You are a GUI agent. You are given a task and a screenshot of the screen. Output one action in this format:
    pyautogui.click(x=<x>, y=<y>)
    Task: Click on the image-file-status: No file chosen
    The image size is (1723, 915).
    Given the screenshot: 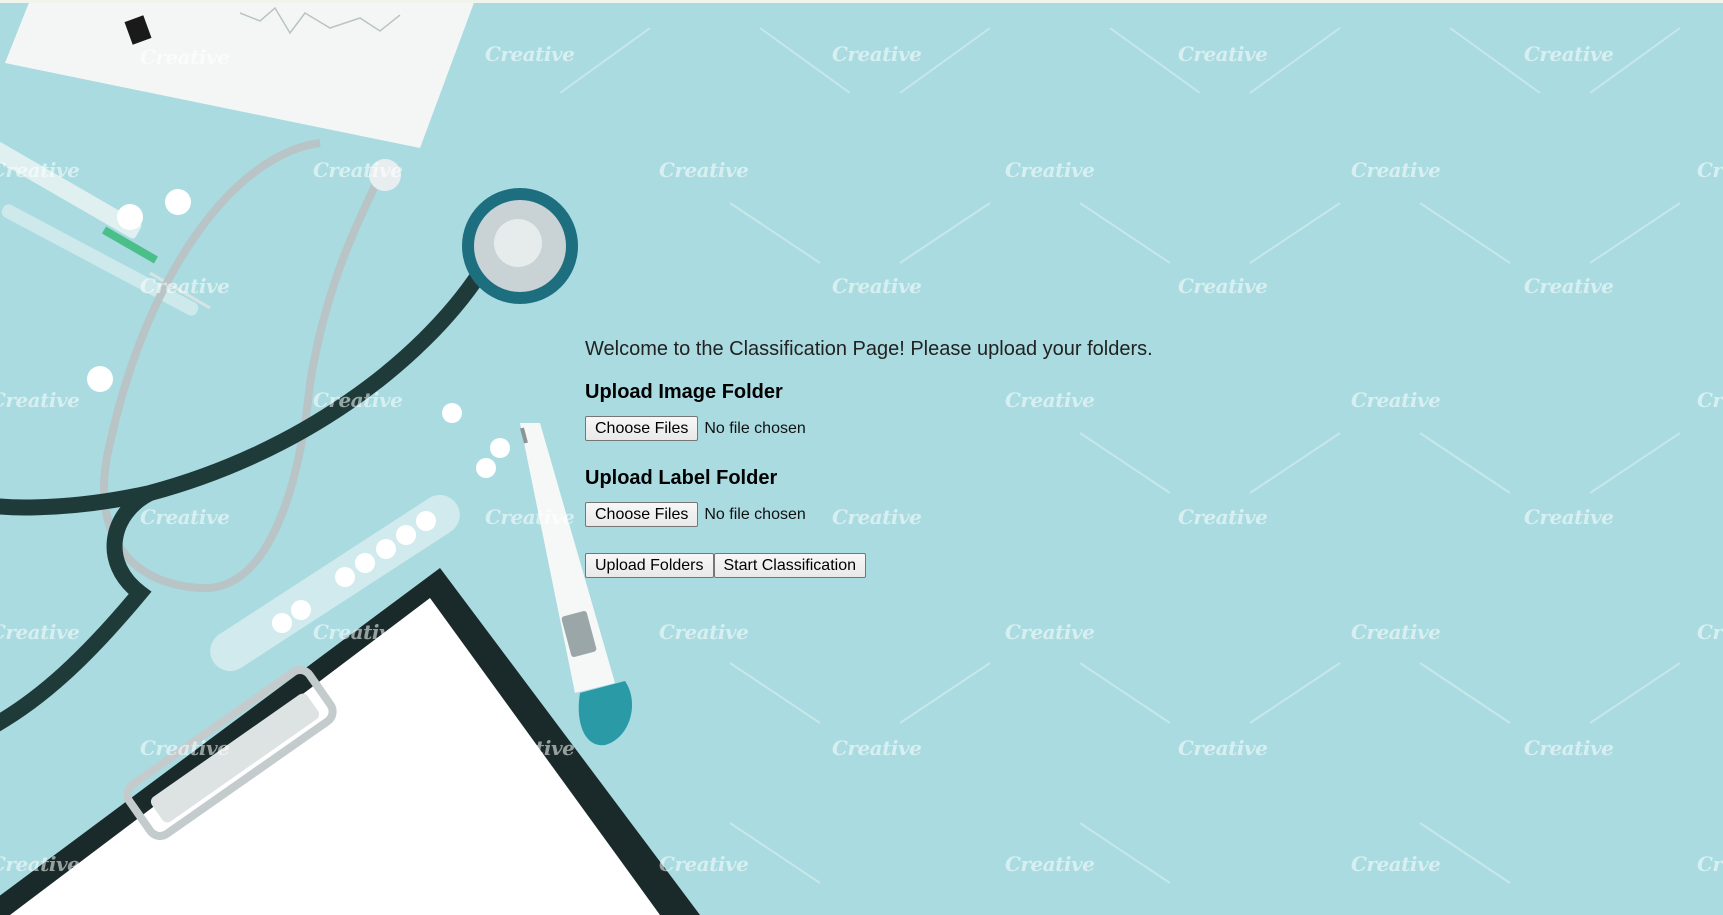 What is the action you would take?
    pyautogui.click(x=755, y=428)
    